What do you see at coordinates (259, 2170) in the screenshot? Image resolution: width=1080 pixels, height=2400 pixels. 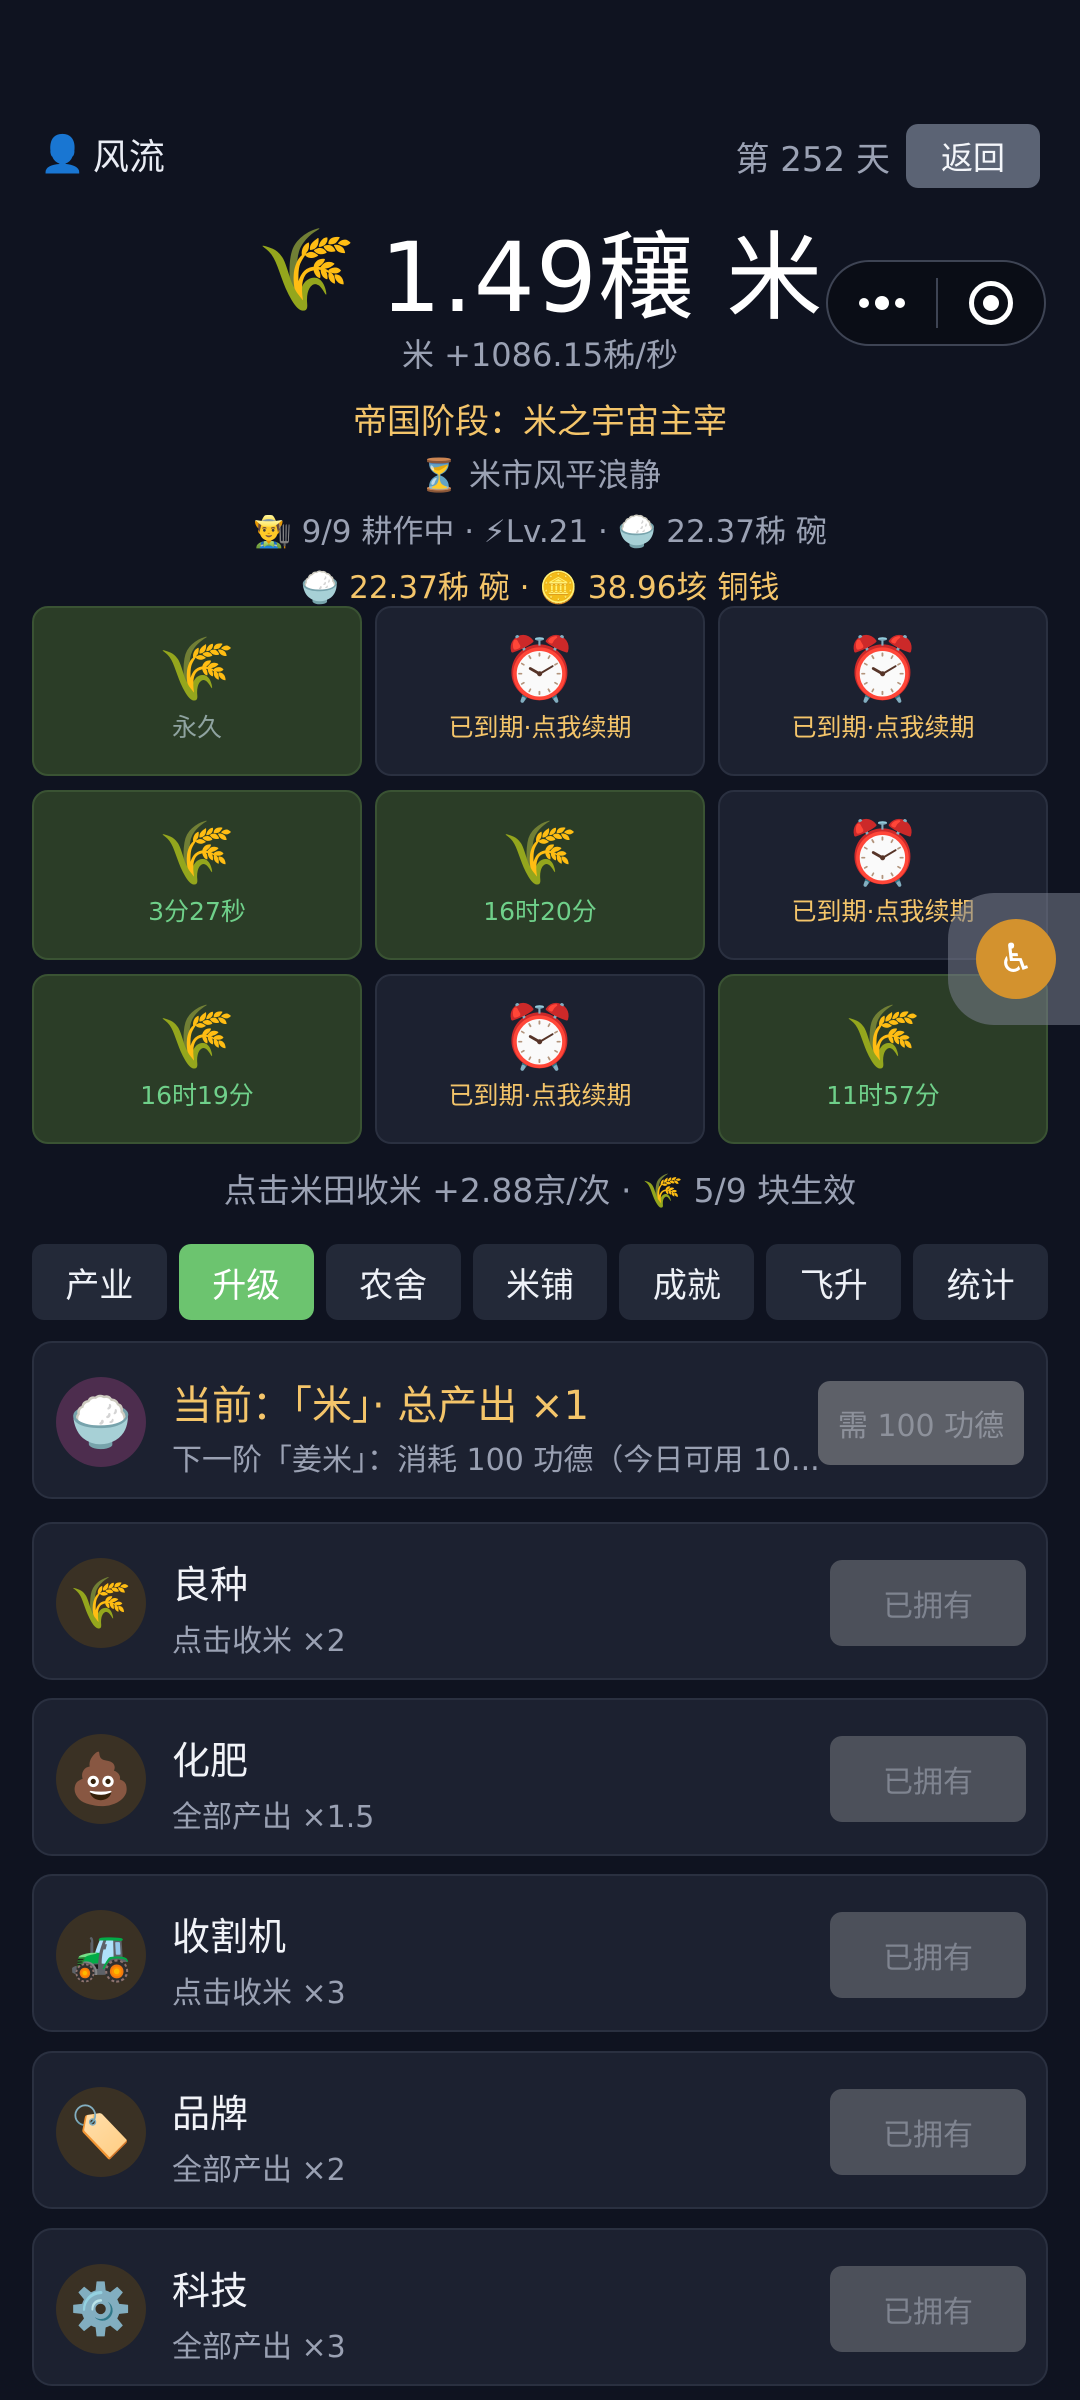 I see `upgrade-description: 全部产出 ×2` at bounding box center [259, 2170].